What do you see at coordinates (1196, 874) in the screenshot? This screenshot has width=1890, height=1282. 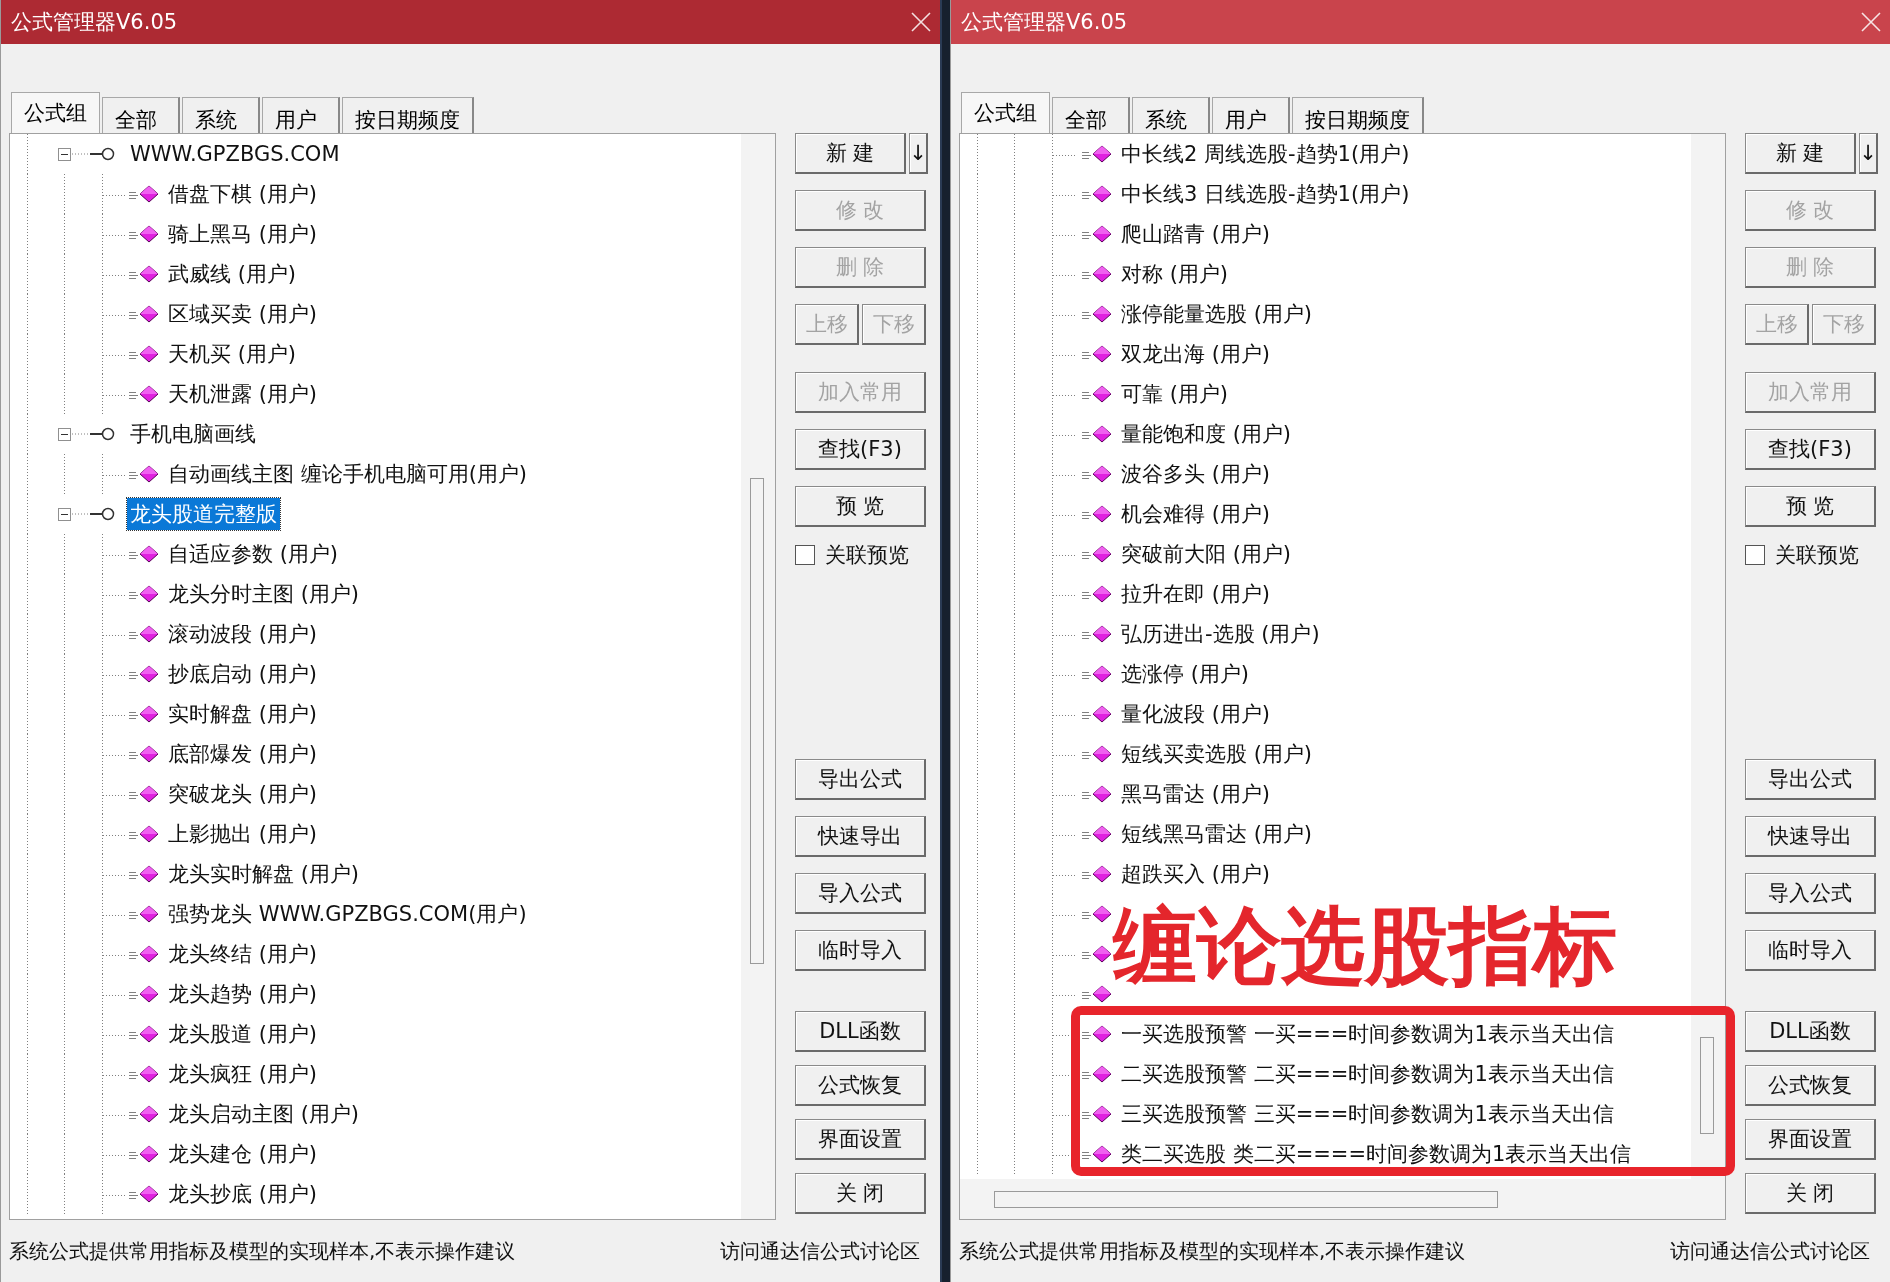 I see `formula-item: 超跌买入 (用户)` at bounding box center [1196, 874].